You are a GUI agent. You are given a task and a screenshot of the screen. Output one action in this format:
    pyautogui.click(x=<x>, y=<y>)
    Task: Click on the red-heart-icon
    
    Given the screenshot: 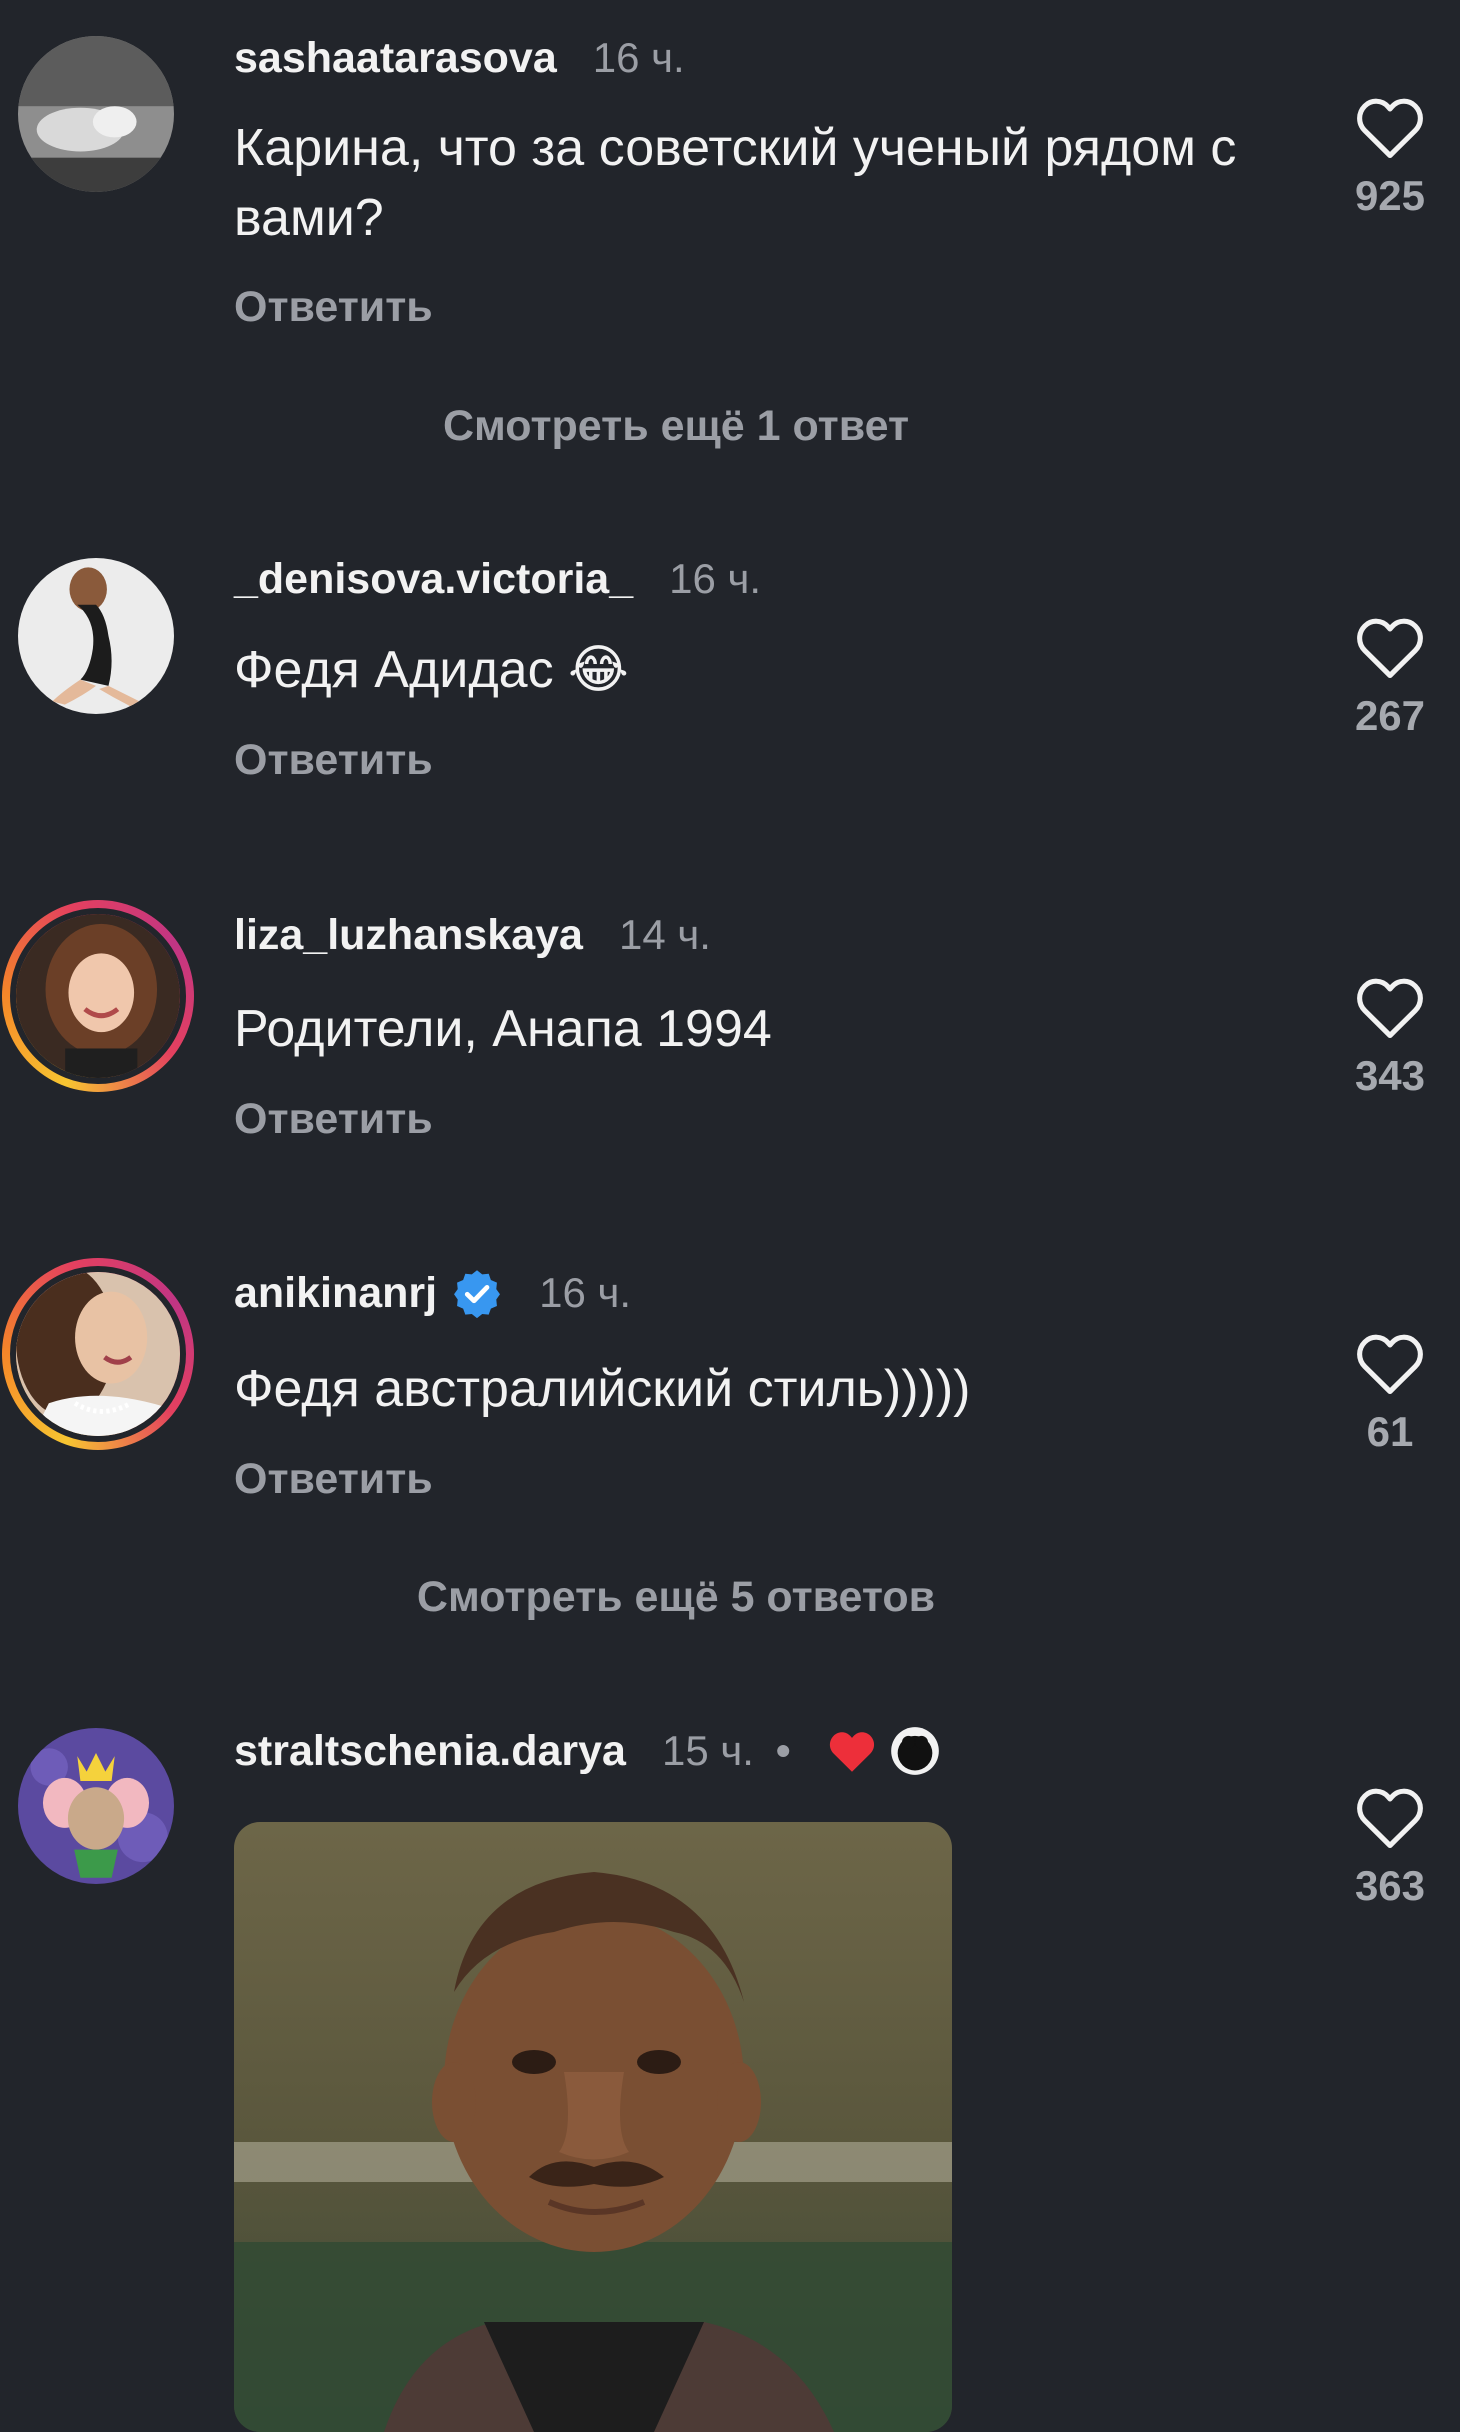 What is the action you would take?
    pyautogui.click(x=851, y=1752)
    